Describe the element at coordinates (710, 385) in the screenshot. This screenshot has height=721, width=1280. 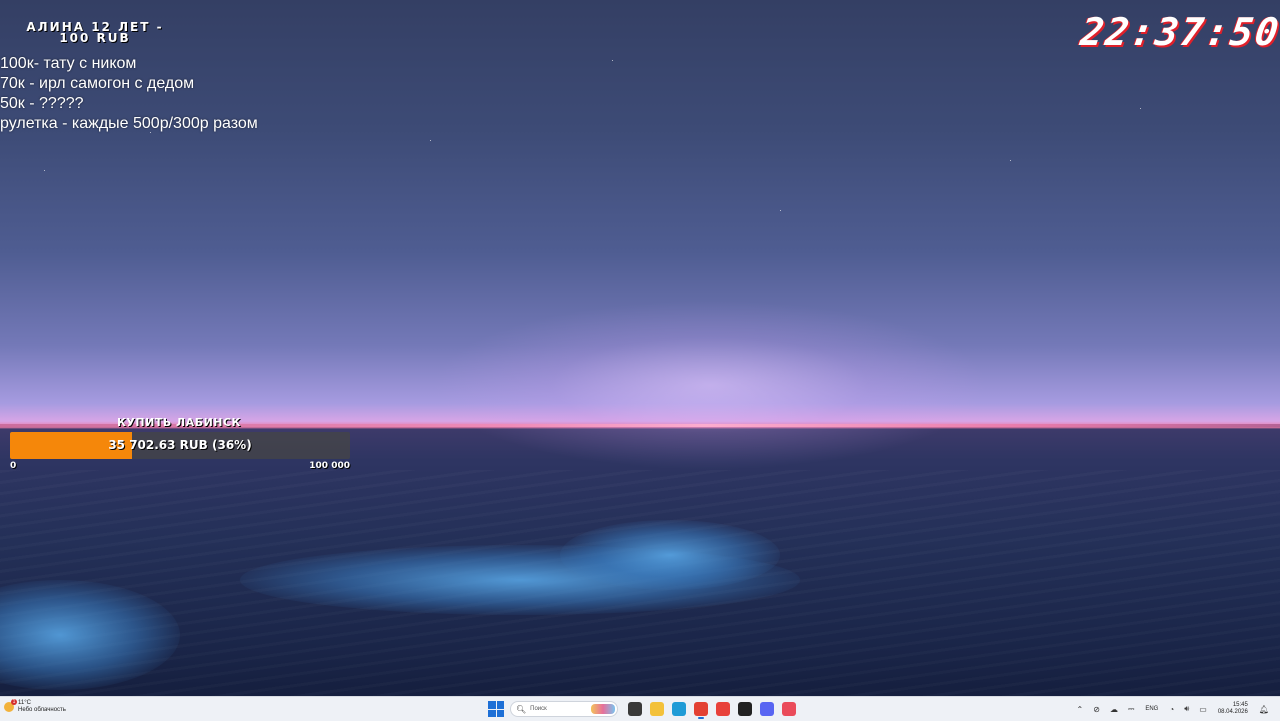
I see `sky-glow` at that location.